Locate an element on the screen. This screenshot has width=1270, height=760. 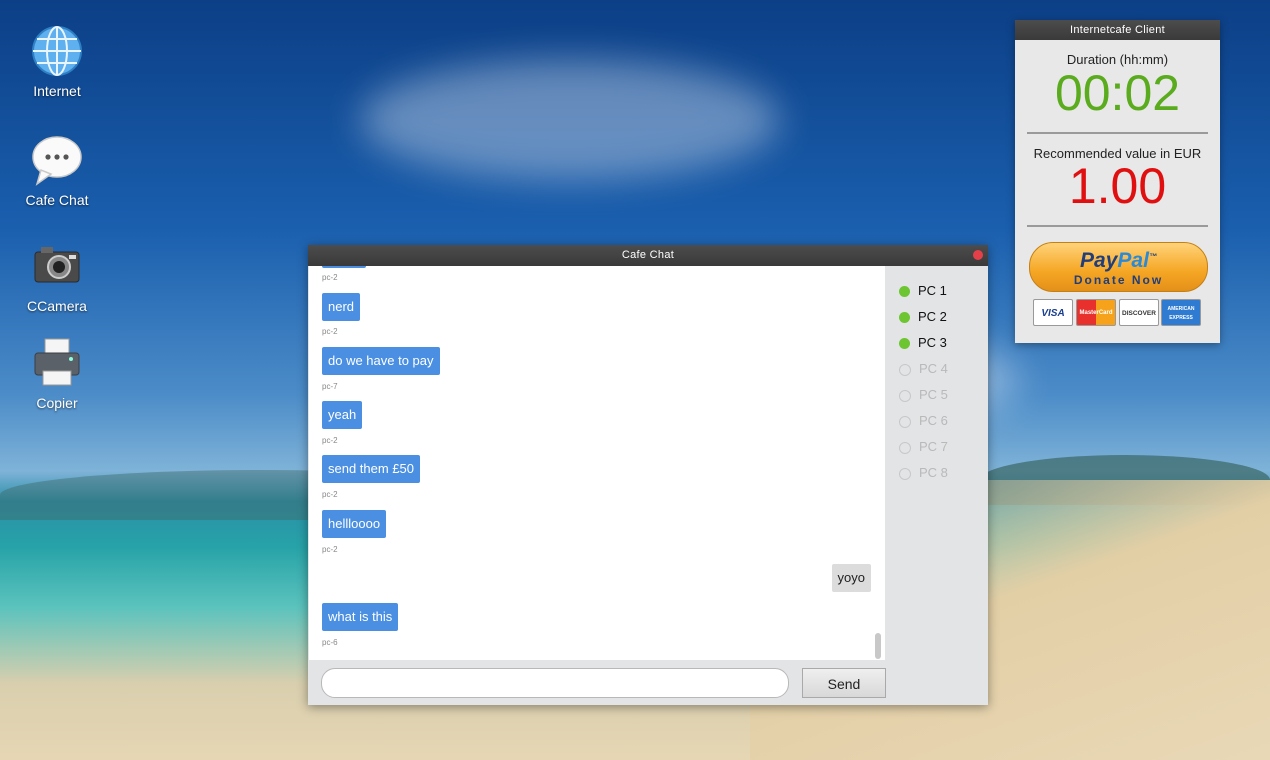
desktop-icon-cafe-chat: Cafe Chat is located at coordinates (57, 171).